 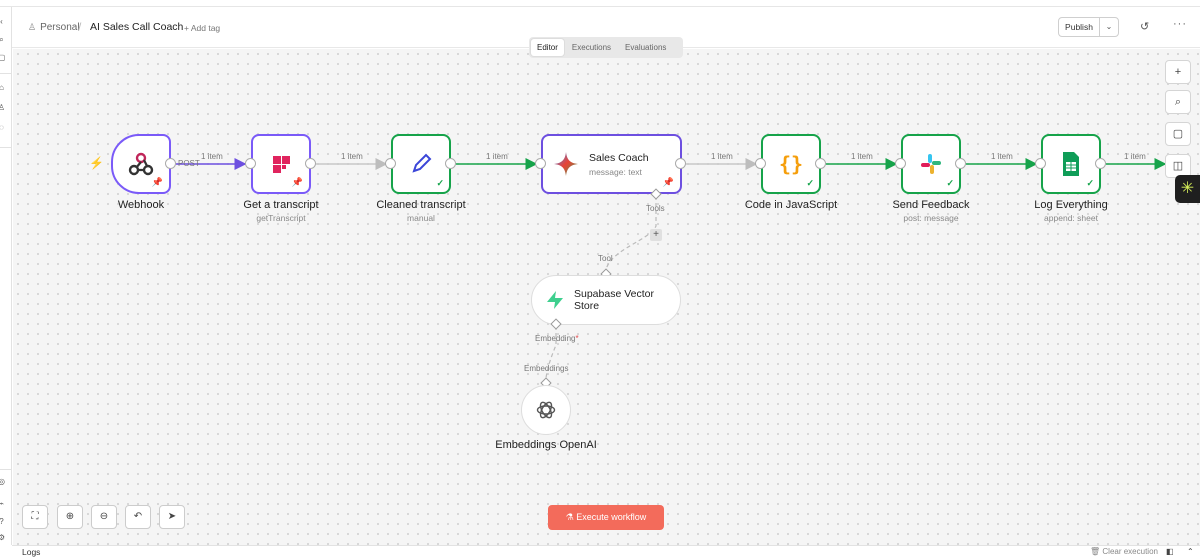 What do you see at coordinates (555, 300) in the screenshot?
I see `supabase-icon` at bounding box center [555, 300].